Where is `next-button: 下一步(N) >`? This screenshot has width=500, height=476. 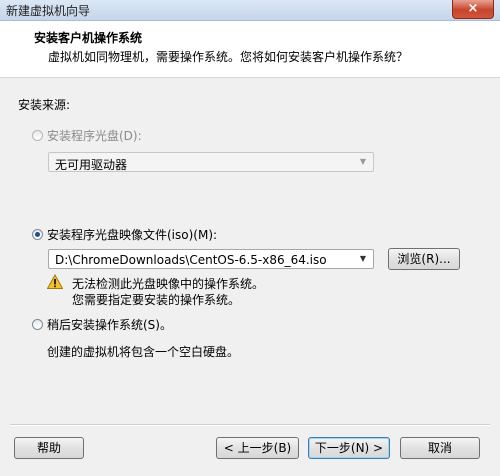 next-button: 下一步(N) > is located at coordinates (349, 448).